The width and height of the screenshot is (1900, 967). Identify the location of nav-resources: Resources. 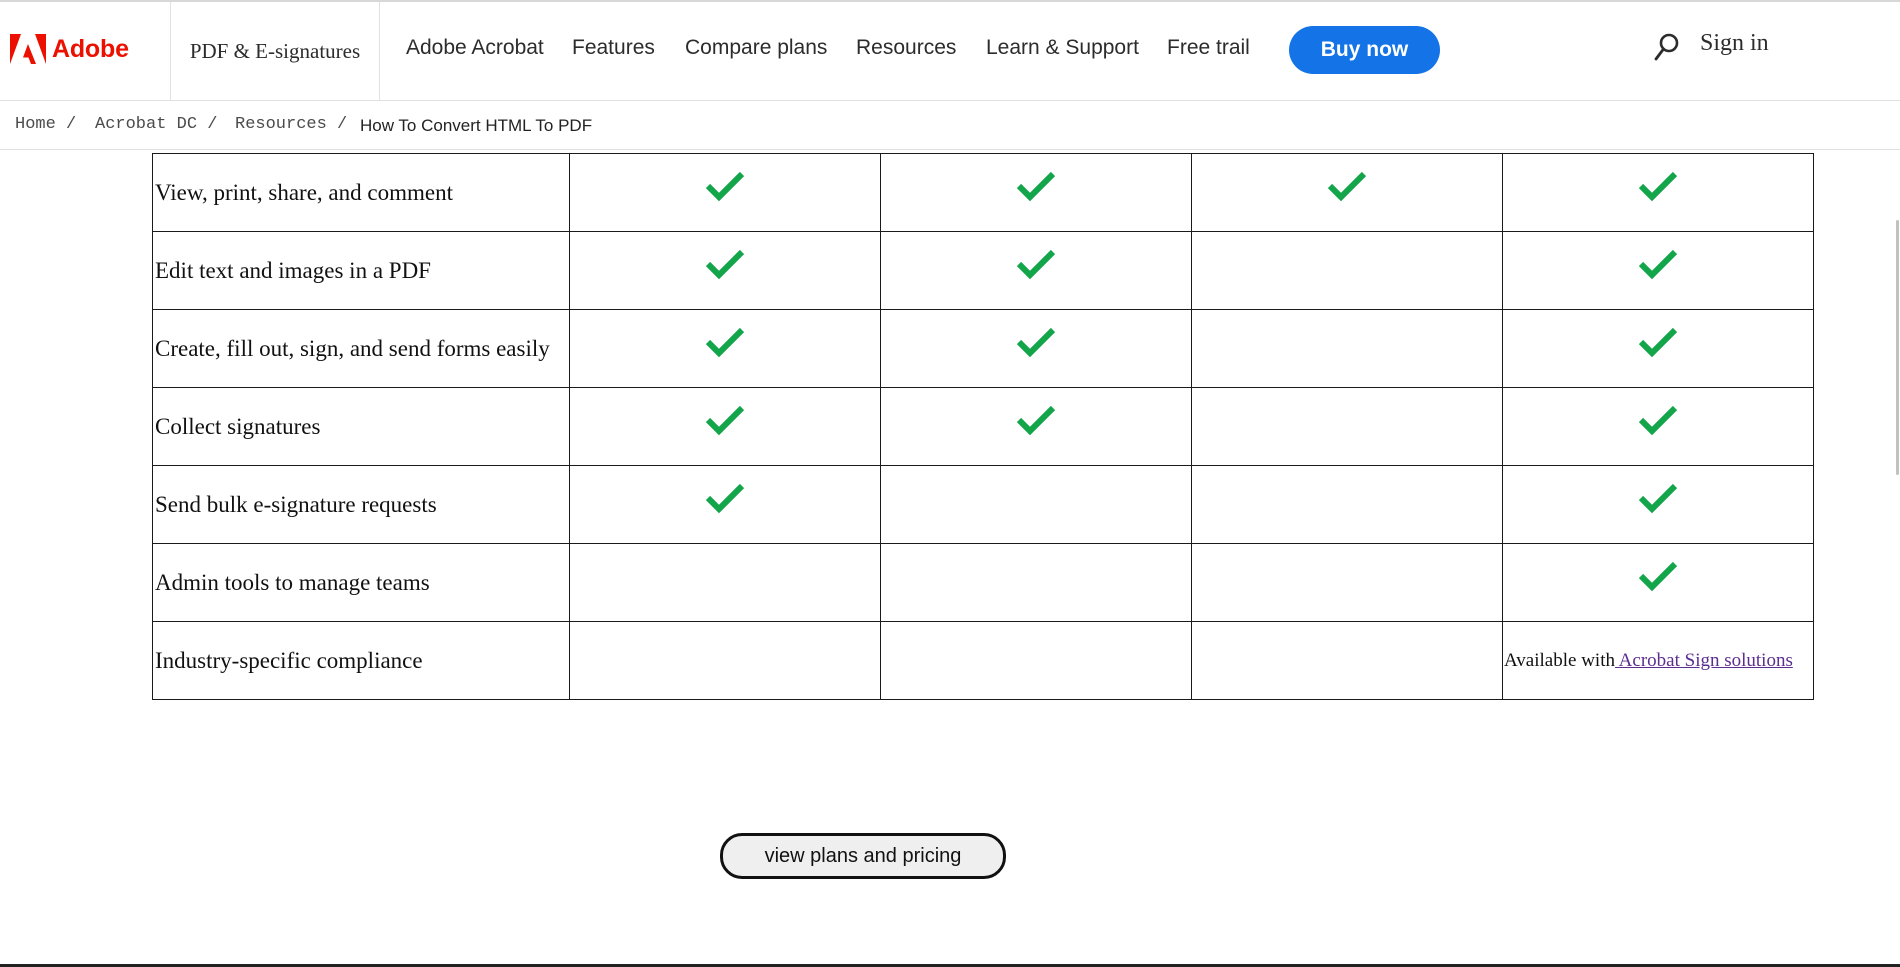
(906, 48).